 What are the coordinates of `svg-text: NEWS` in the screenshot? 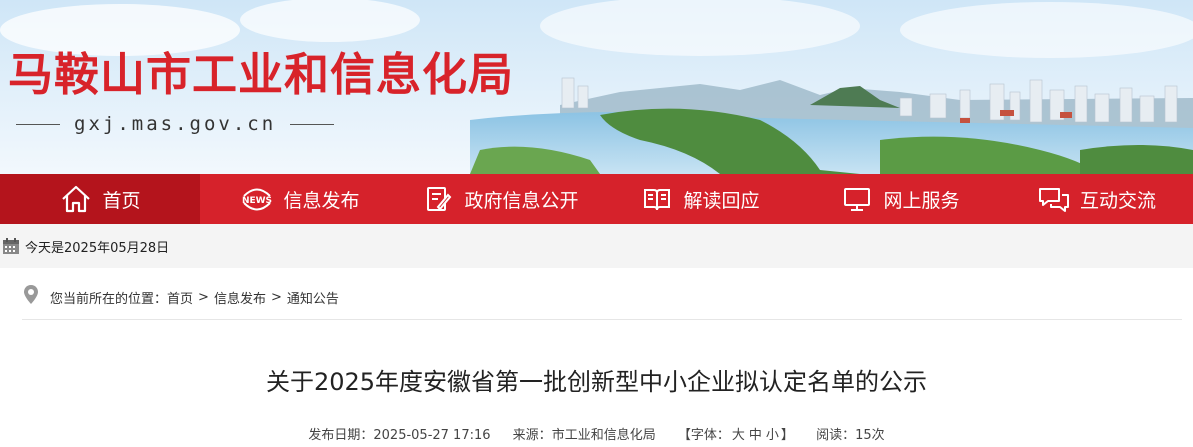 It's located at (257, 201).